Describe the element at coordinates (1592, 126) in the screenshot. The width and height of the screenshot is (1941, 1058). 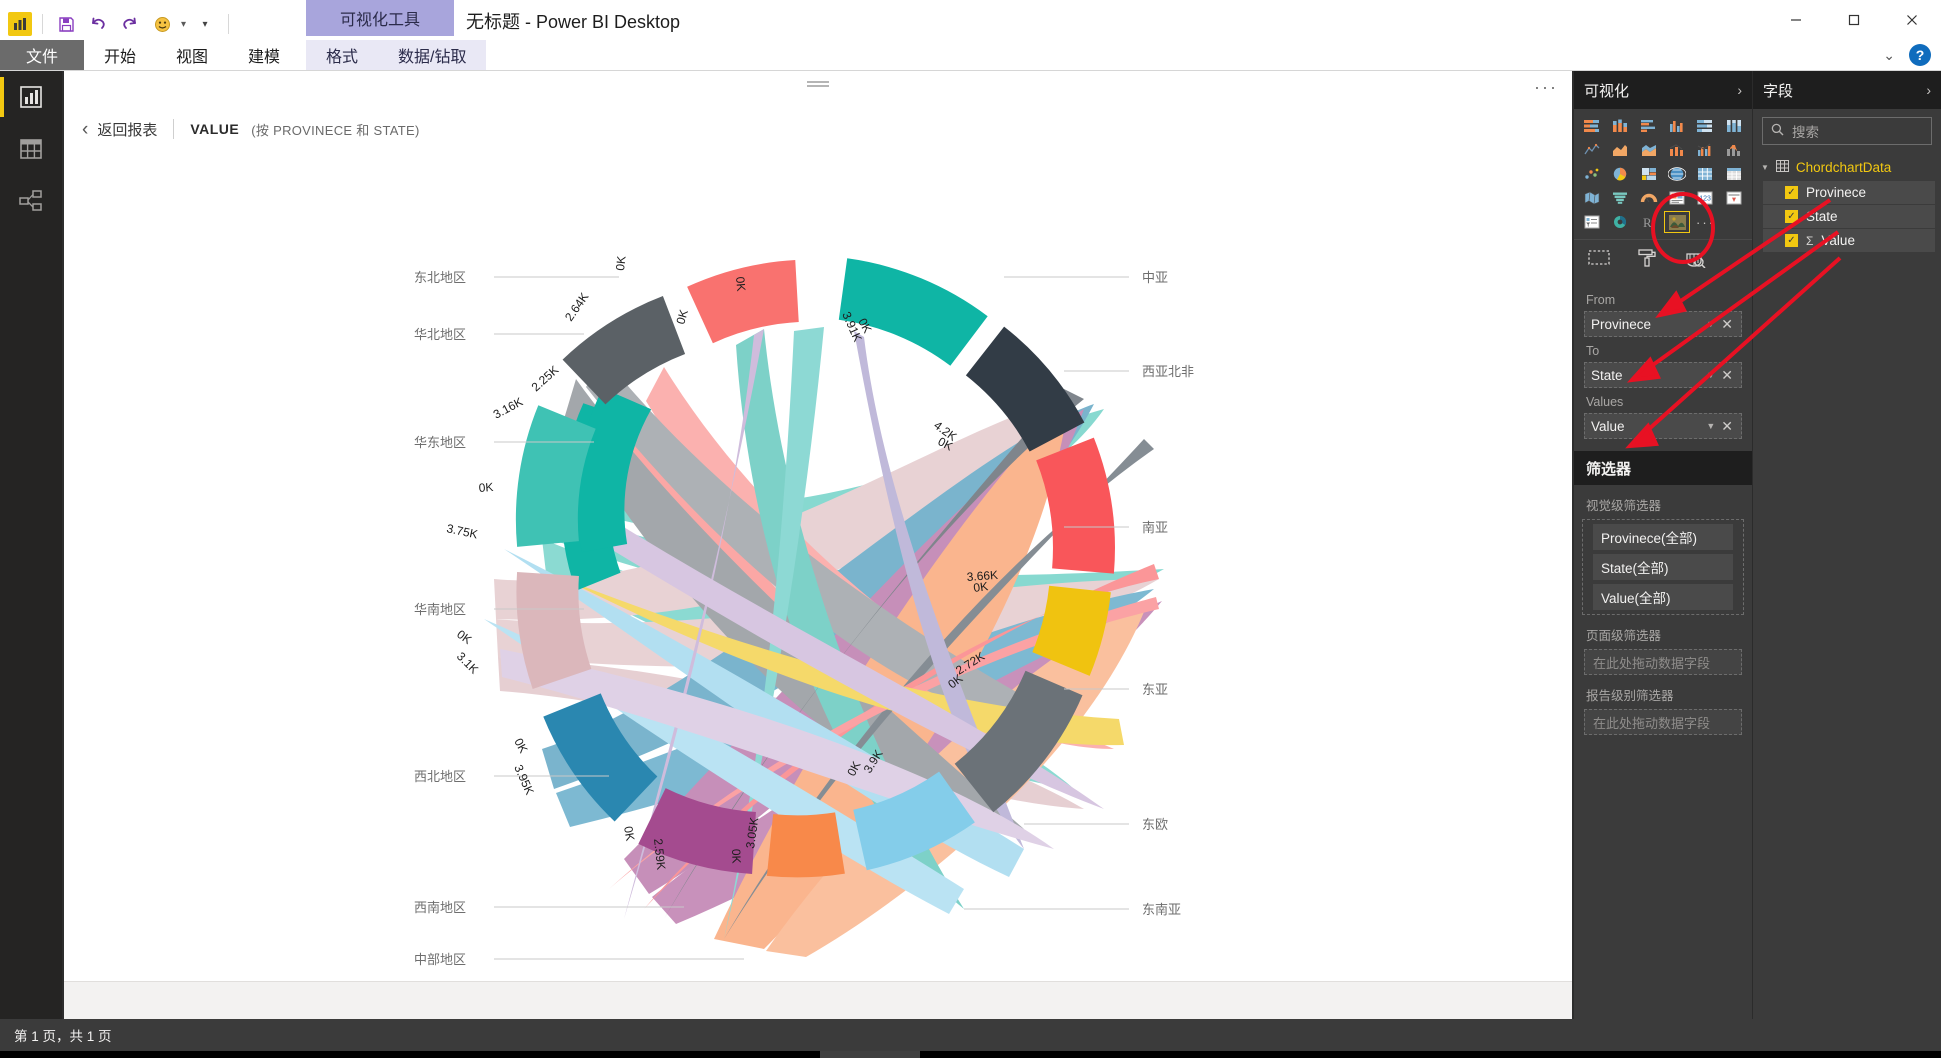
I see `stacked-bar-chart-icon` at that location.